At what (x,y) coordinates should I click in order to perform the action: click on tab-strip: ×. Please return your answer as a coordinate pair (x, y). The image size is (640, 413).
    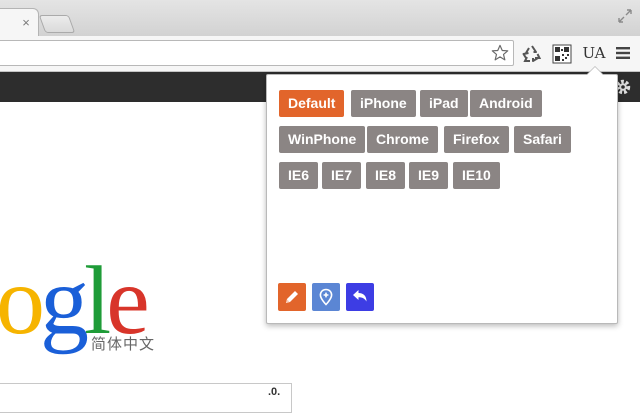
    Looking at the image, I should click on (320, 18).